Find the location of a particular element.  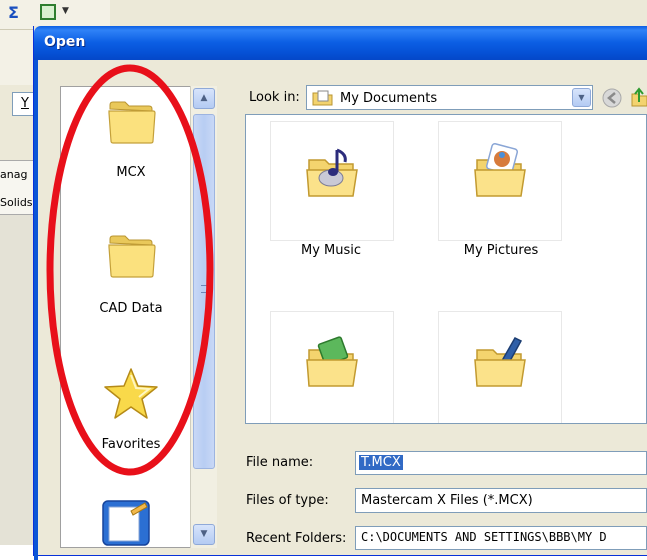

back-icon is located at coordinates (612, 98).